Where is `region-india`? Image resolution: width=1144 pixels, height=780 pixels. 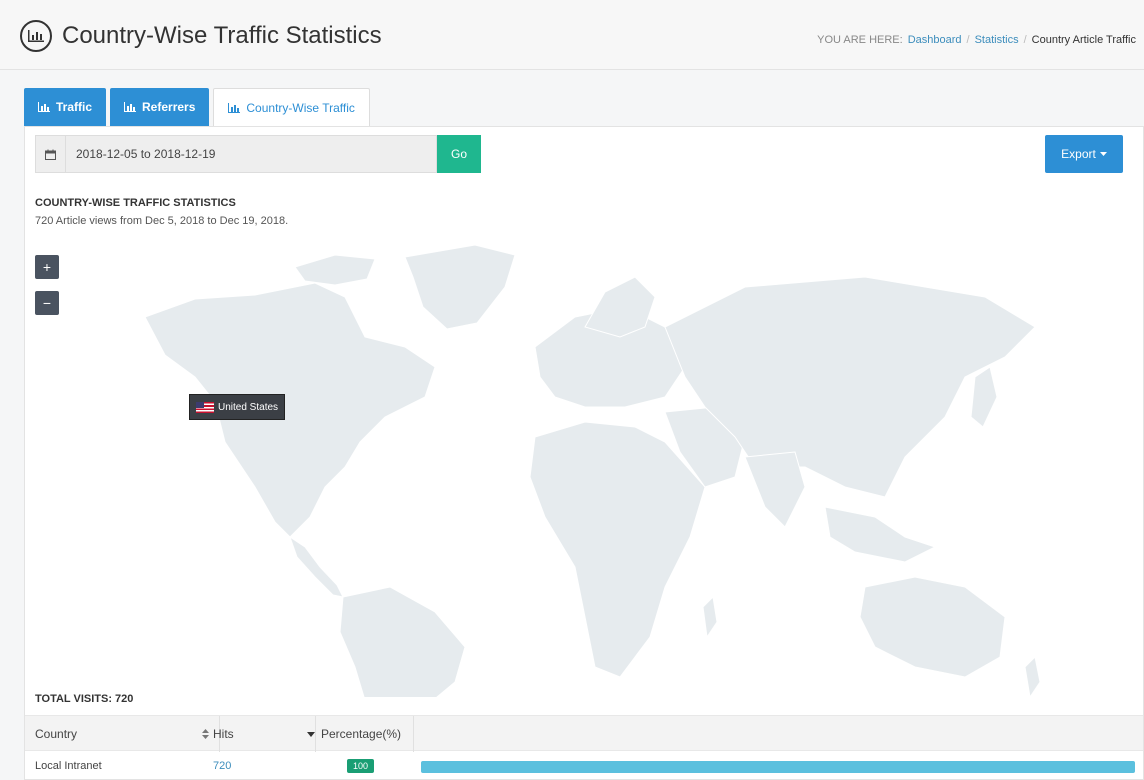 region-india is located at coordinates (775, 489).